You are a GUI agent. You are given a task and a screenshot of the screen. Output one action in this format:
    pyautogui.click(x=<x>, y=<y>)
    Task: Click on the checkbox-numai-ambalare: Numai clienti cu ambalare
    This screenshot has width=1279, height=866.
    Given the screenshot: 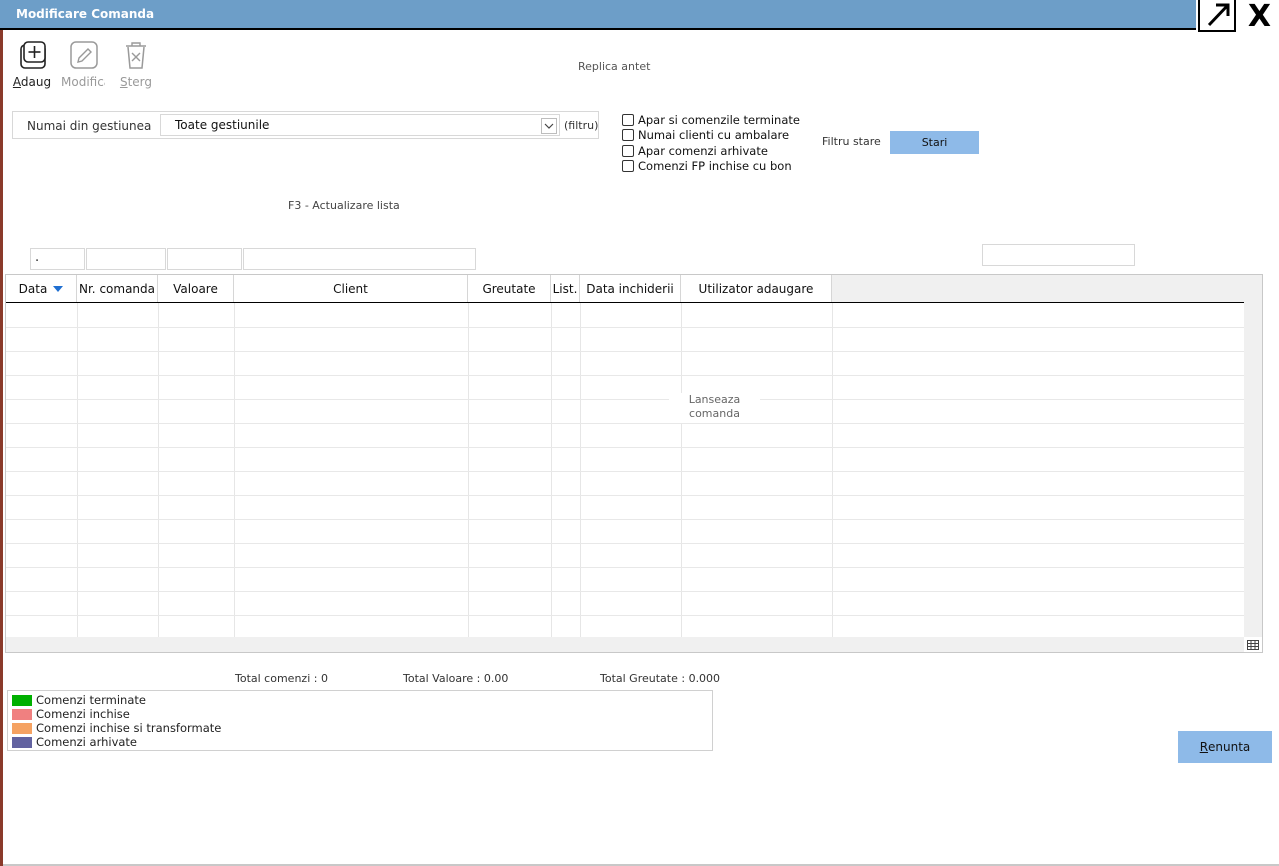 What is the action you would take?
    pyautogui.click(x=711, y=136)
    